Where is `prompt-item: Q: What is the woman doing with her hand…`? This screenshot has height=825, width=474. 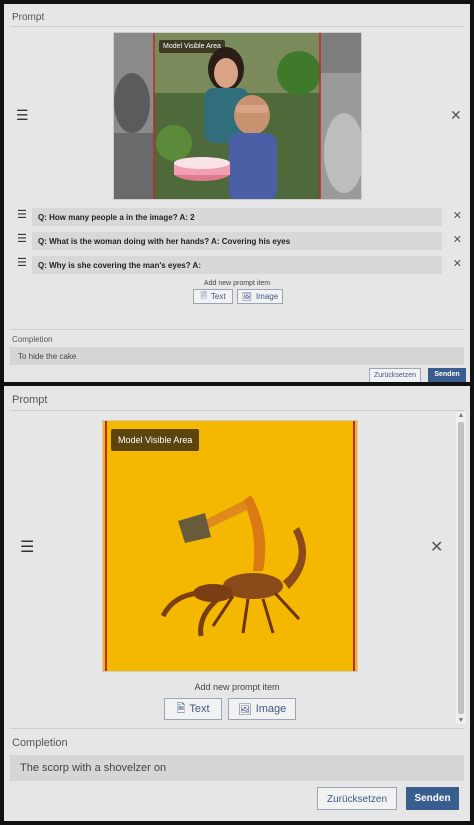
prompt-item: Q: What is the woman doing with her hand… is located at coordinates (237, 241).